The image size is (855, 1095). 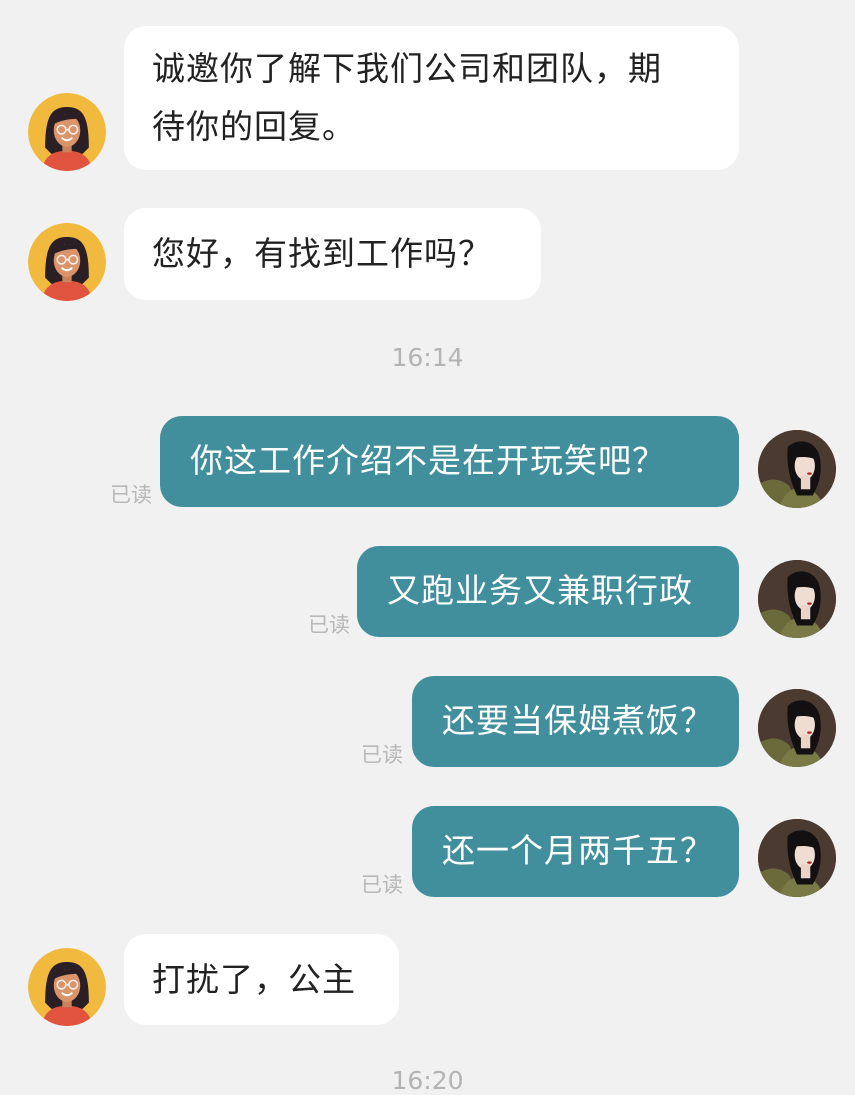 I want to click on message-text: 还一个月两千五？, so click(x=578, y=850).